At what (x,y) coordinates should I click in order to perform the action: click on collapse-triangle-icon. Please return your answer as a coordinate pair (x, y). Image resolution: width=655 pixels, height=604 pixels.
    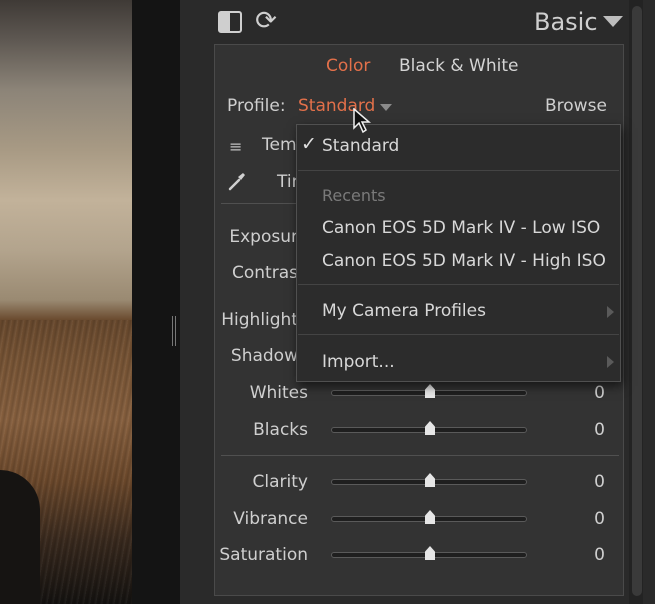
    Looking at the image, I should click on (613, 21).